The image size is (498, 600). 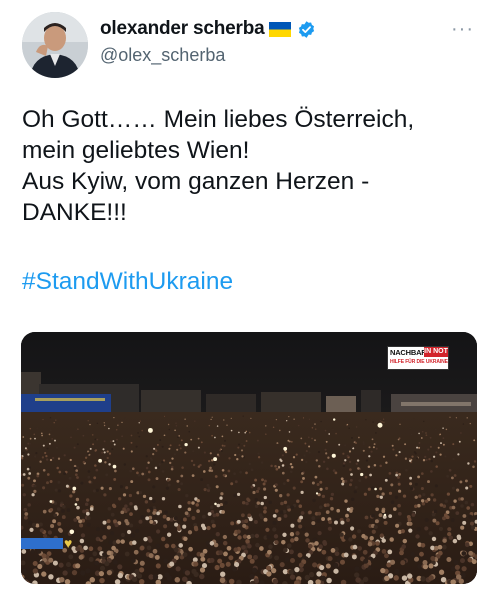 What do you see at coordinates (306, 29) in the screenshot?
I see `verified-badge-icon` at bounding box center [306, 29].